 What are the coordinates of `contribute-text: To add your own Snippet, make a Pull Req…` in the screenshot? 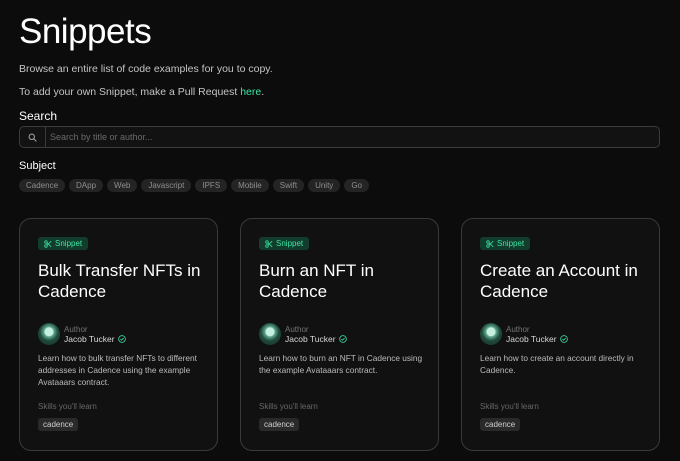 It's located at (141, 92).